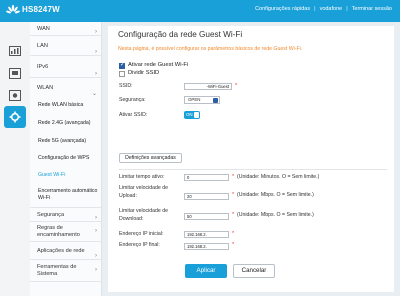 Image resolution: width=400 pixels, height=296 pixels. What do you see at coordinates (206, 177) in the screenshot?
I see `time-limit-input: 0` at bounding box center [206, 177].